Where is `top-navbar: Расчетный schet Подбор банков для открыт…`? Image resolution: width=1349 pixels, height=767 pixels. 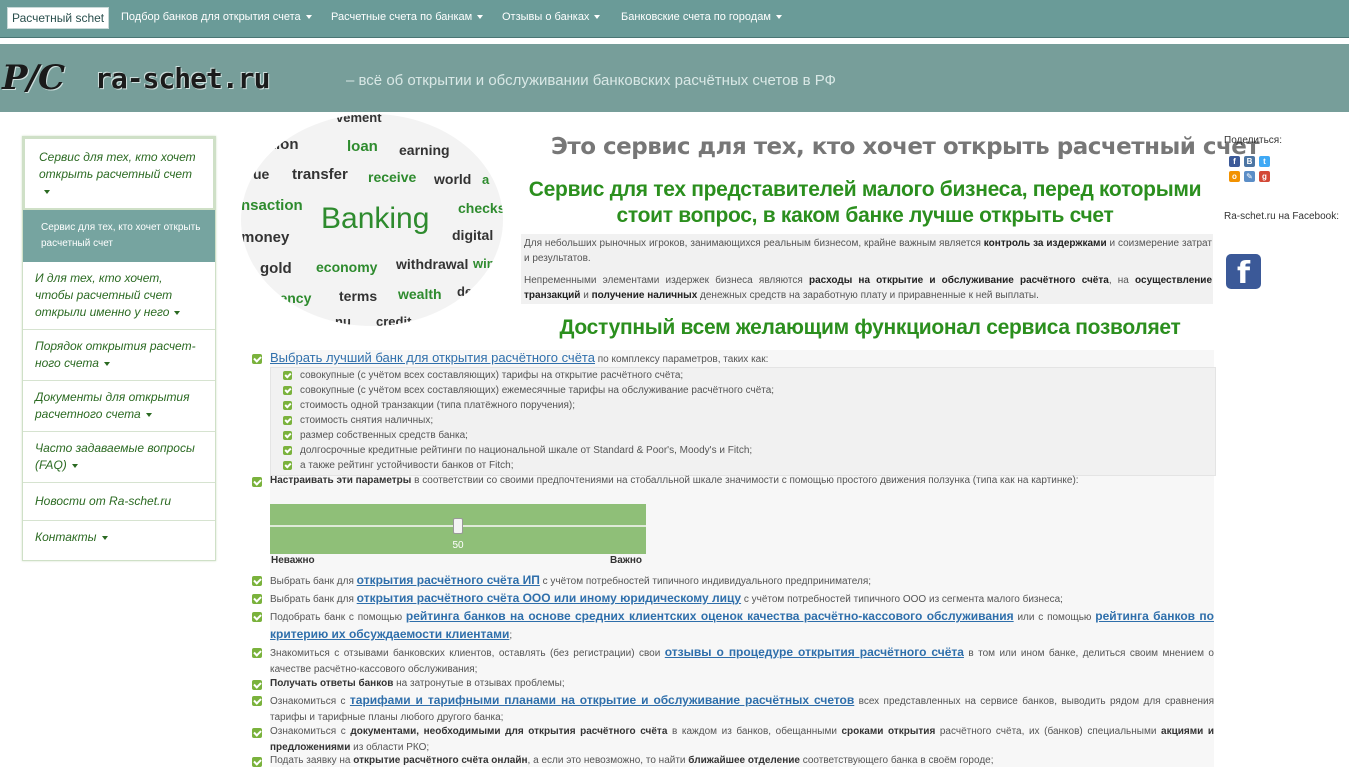
top-navbar: Расчетный schet Подбор банков для открыт… is located at coordinates (674, 19).